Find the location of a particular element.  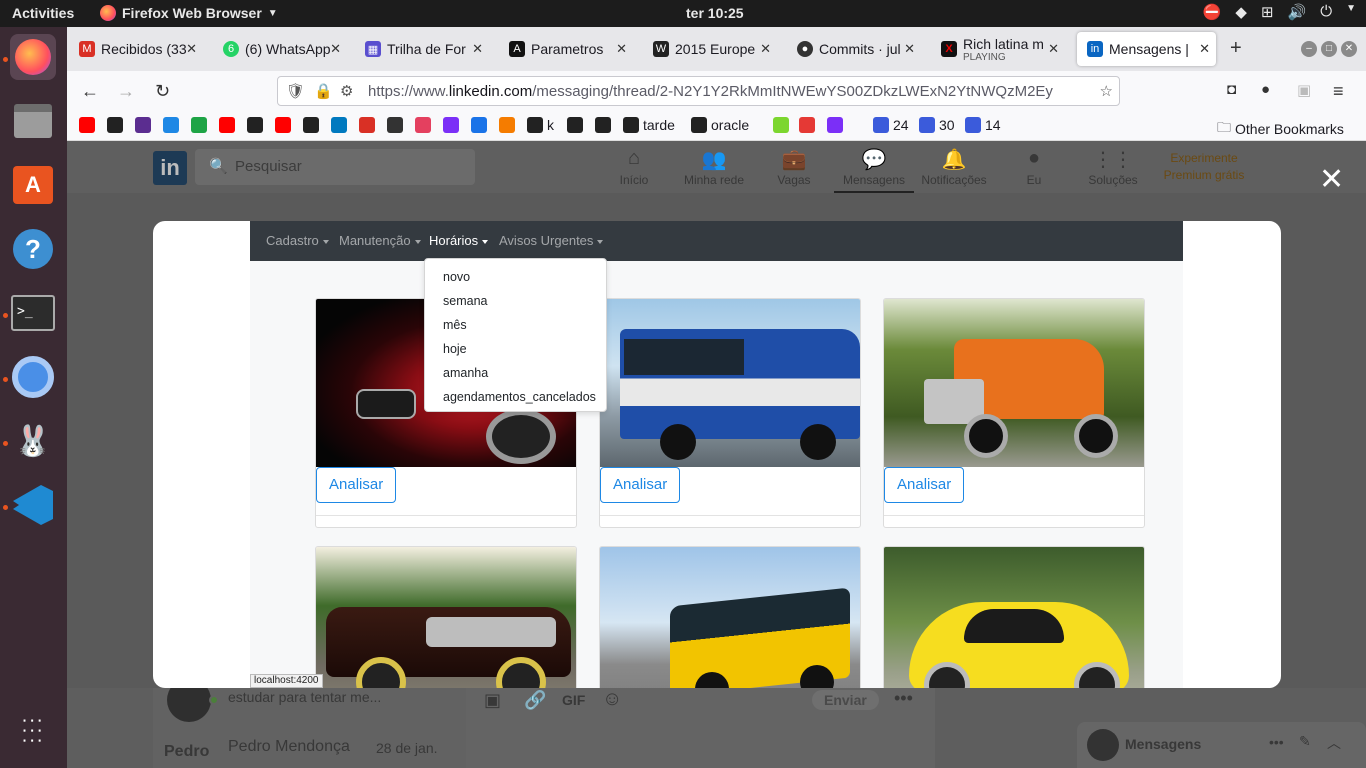

nav-notifications: 🔔 Notificações is located at coordinates (954, 167).